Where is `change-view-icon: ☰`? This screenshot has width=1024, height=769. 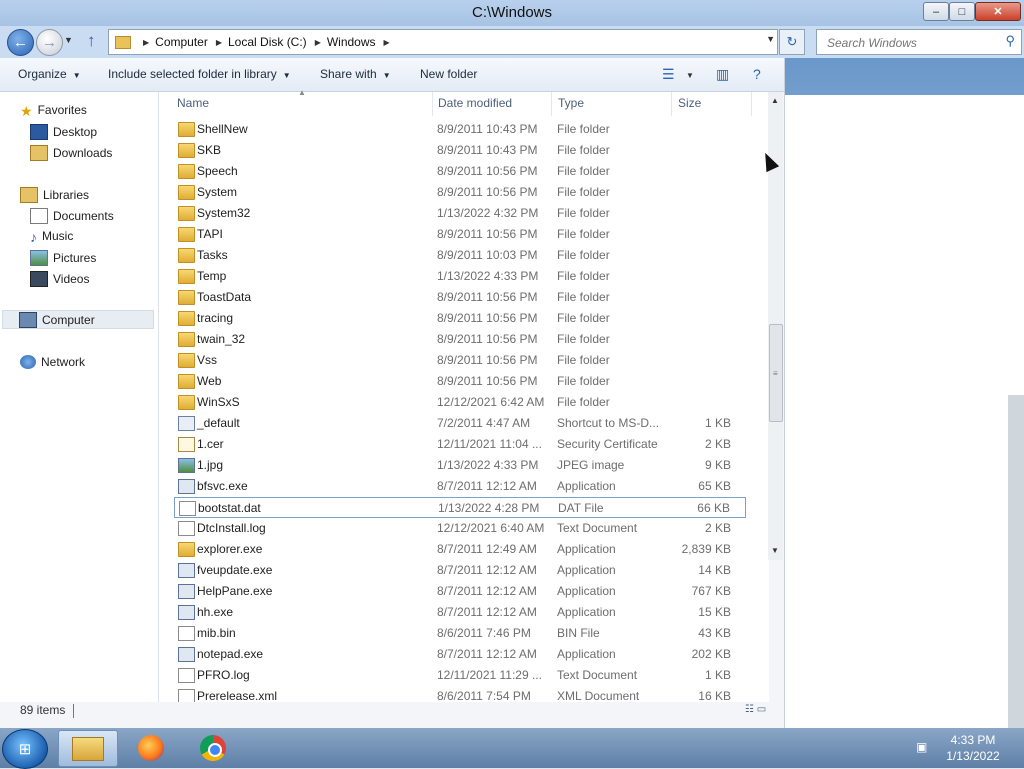 change-view-icon: ☰ is located at coordinates (668, 74).